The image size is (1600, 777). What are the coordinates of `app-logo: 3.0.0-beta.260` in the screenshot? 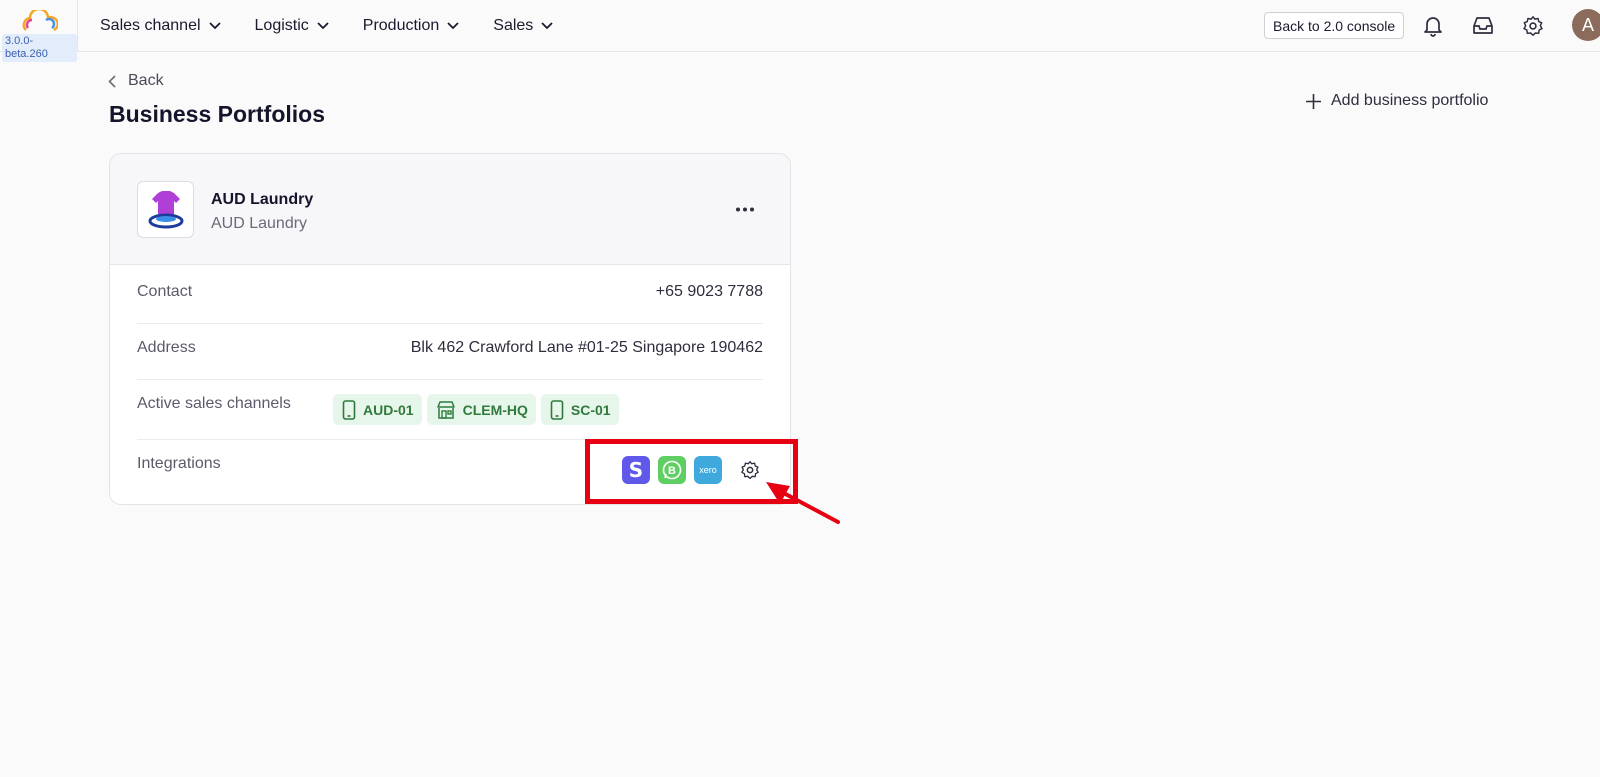 It's located at (39, 31).